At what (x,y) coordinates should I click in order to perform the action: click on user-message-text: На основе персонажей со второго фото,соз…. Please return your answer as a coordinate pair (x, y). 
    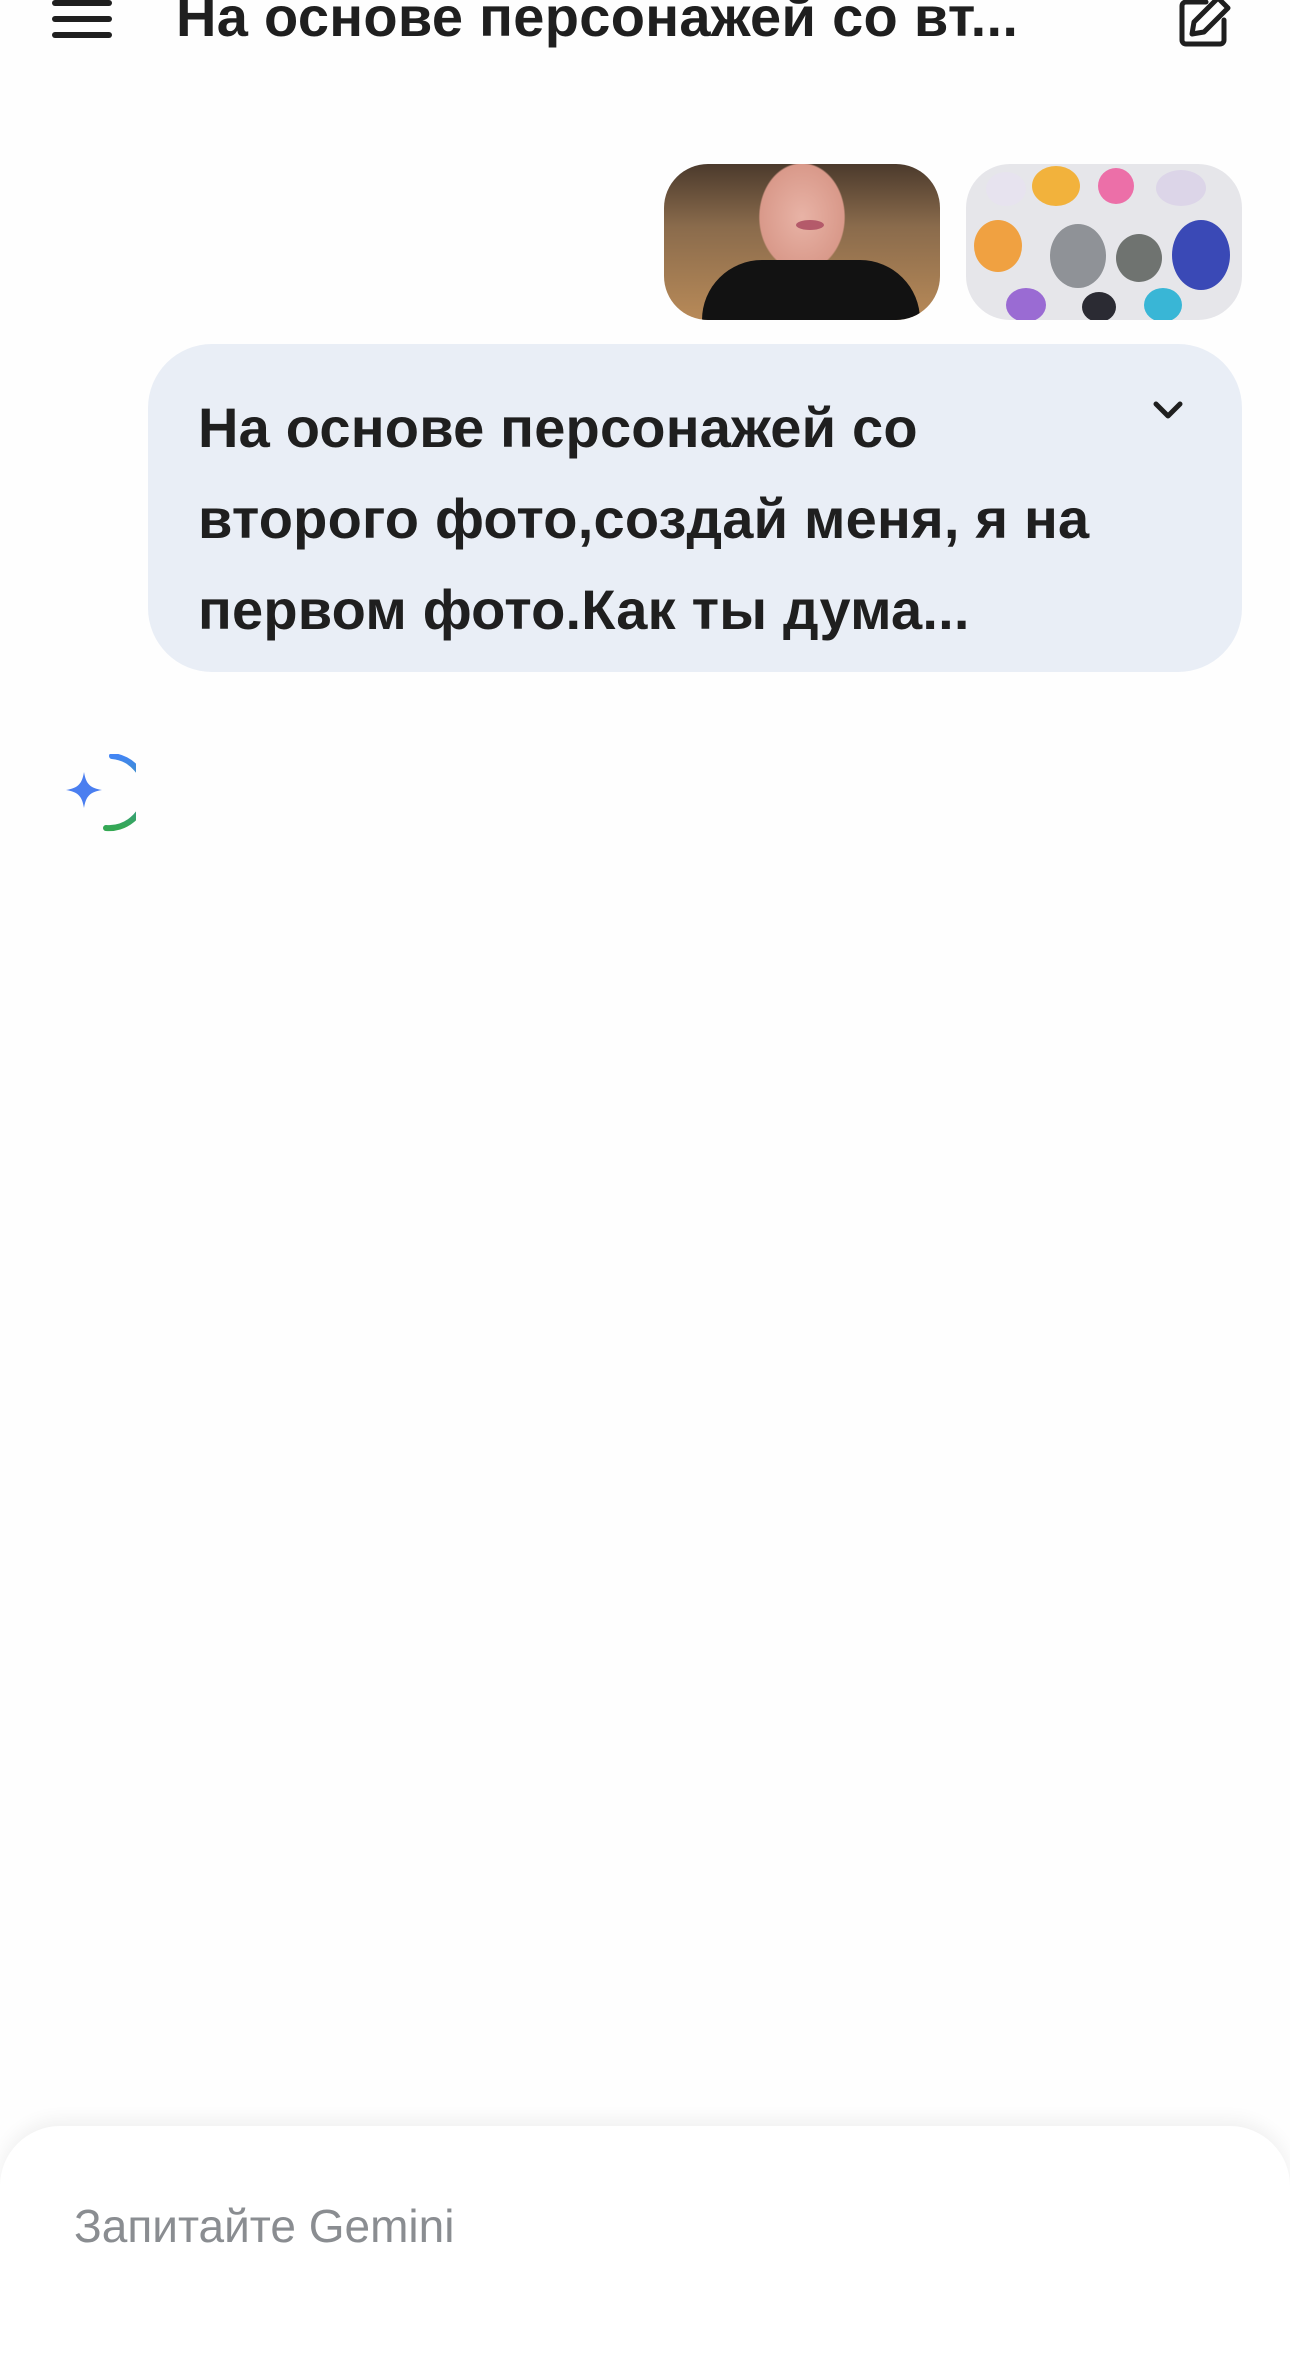
    Looking at the image, I should click on (644, 518).